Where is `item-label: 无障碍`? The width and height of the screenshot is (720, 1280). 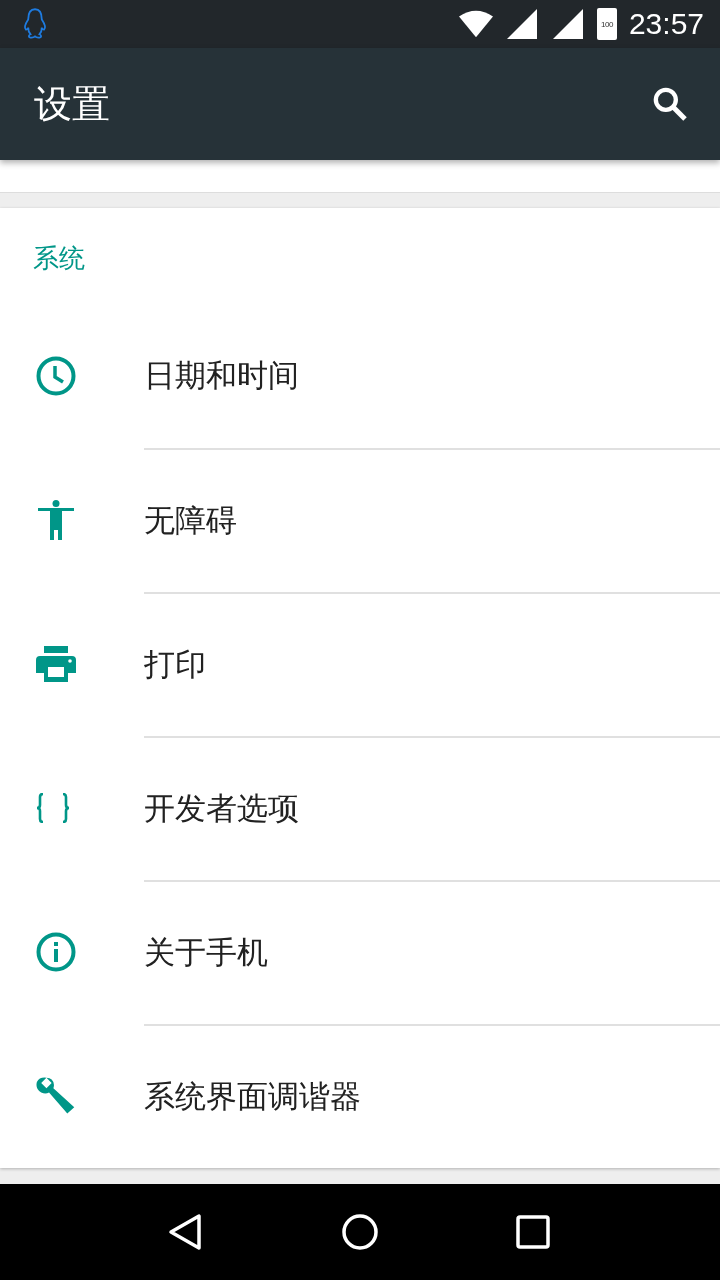 item-label: 无障碍 is located at coordinates (190, 520).